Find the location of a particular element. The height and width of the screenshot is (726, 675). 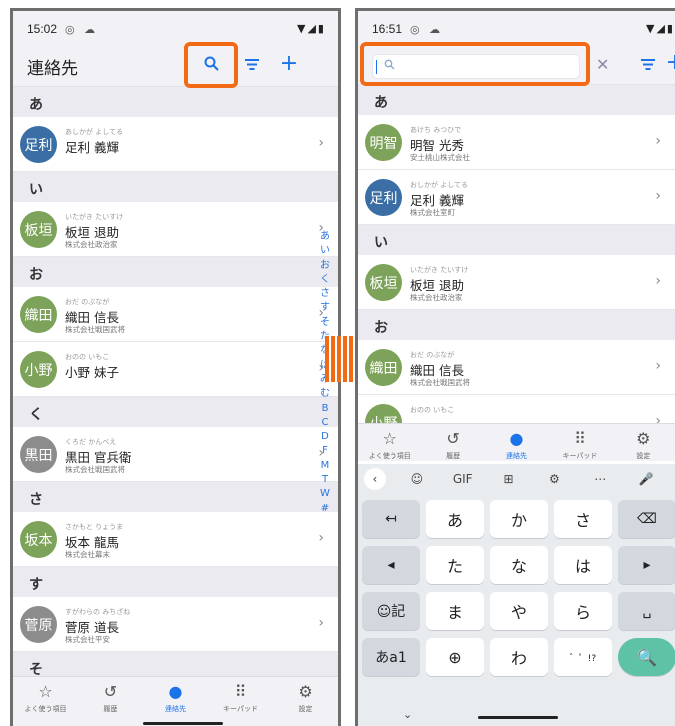

keyboard-key: わ is located at coordinates (519, 657).